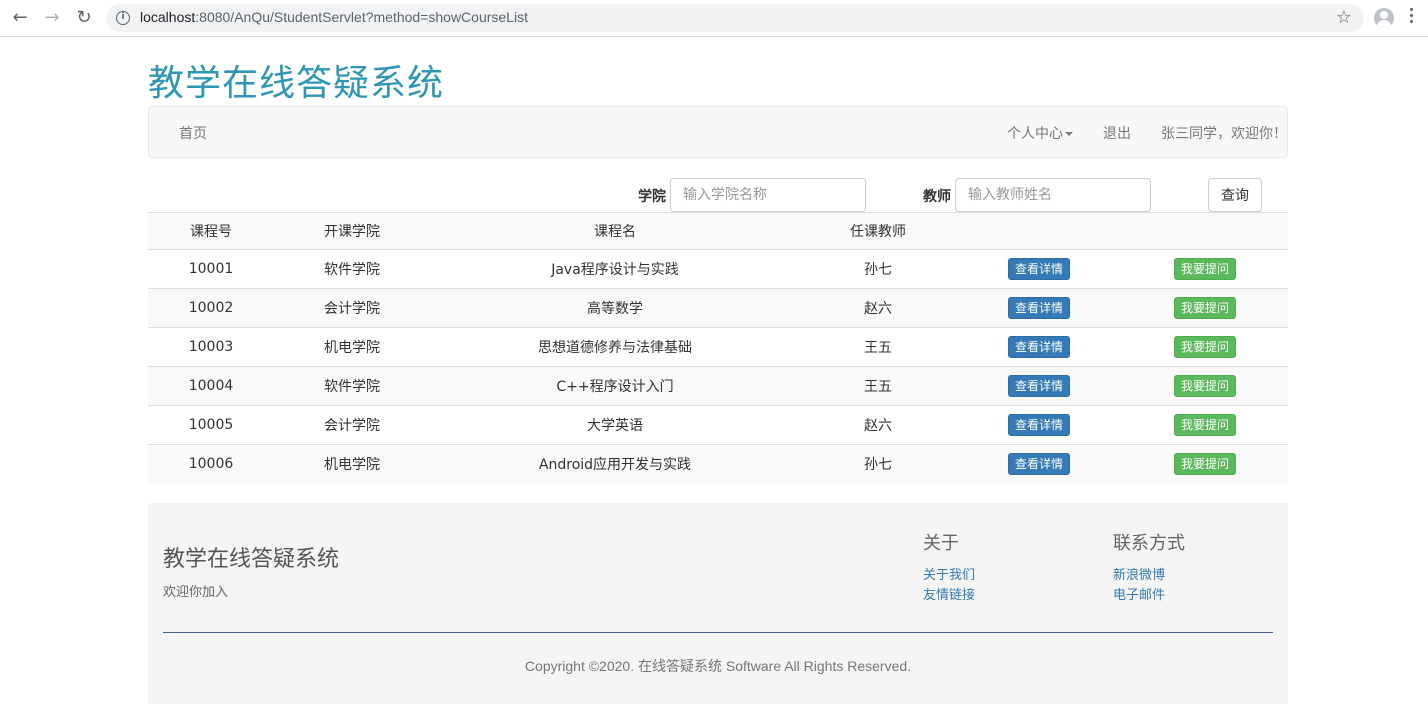  Describe the element at coordinates (1069, 134) in the screenshot. I see `caret-down-icon` at that location.